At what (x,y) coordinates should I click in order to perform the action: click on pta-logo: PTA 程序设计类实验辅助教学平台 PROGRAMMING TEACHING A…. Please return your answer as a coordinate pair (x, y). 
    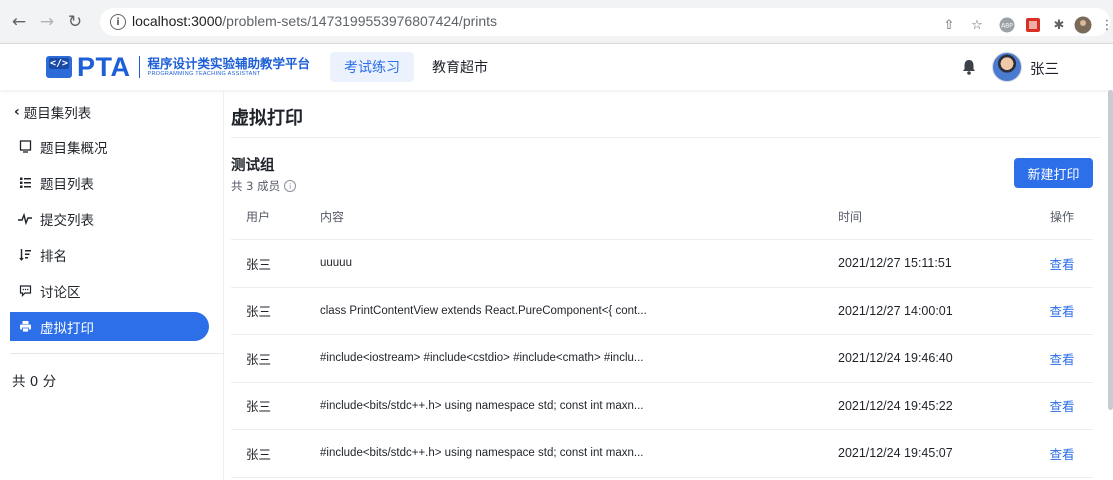
    Looking at the image, I should click on (178, 66).